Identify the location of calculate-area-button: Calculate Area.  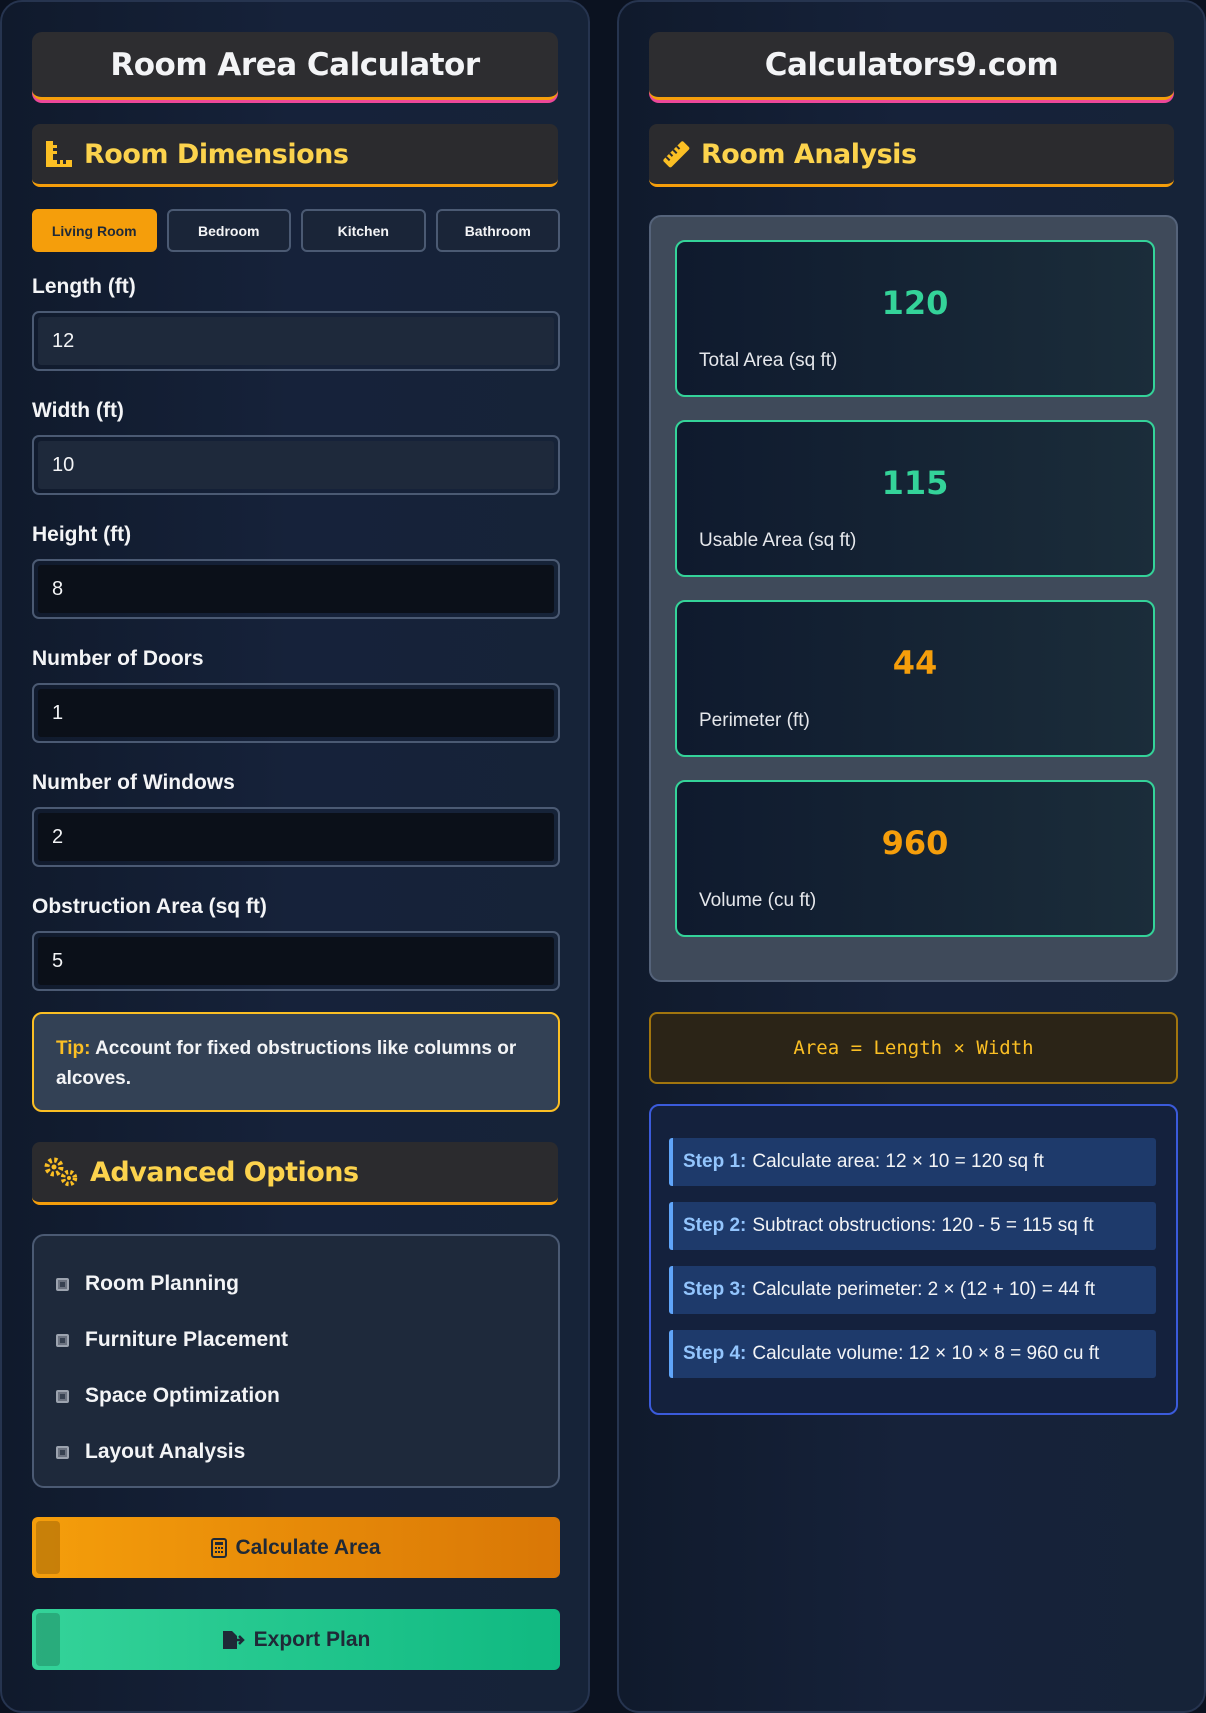
(296, 1547).